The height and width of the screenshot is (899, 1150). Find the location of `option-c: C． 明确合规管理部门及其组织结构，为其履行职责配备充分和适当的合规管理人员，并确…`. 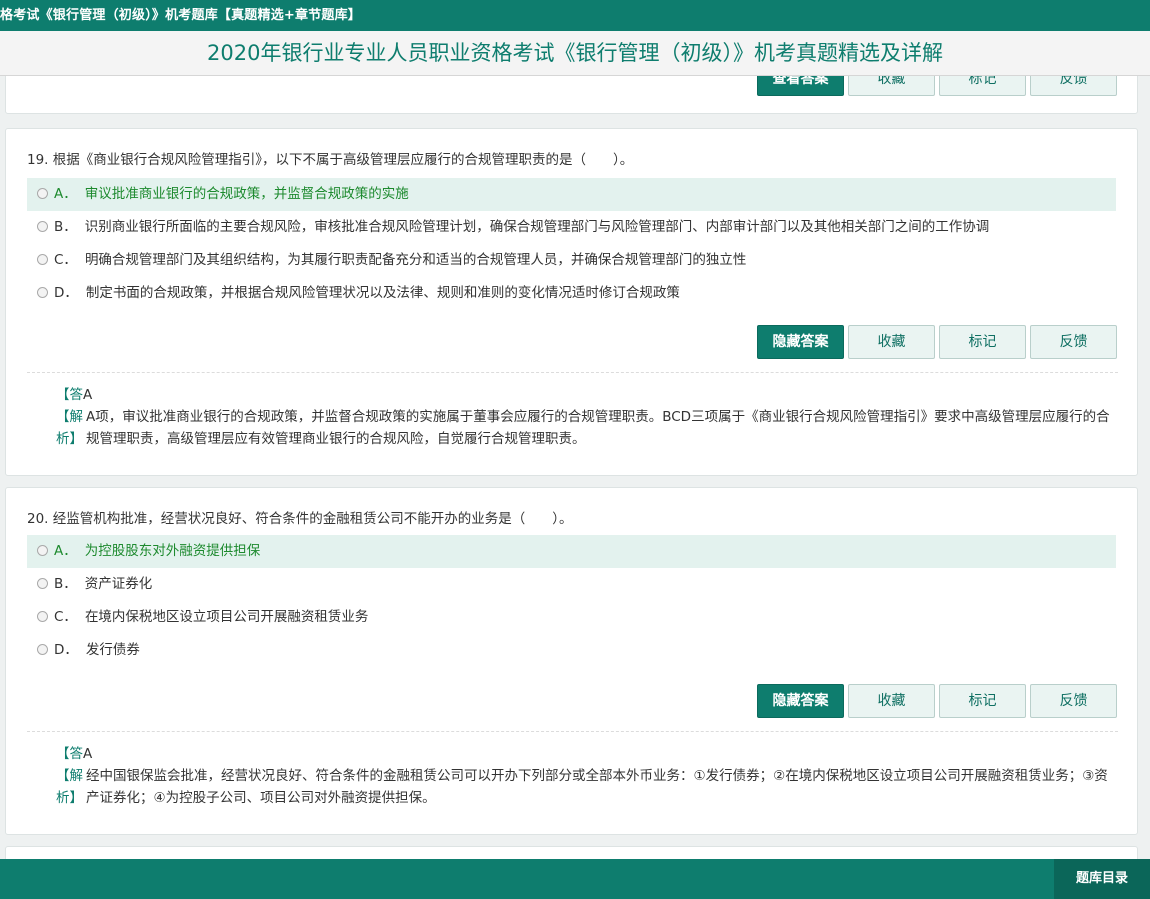

option-c: C． 明确合规管理部门及其组织结构，为其履行职责配备充分和适当的合规管理人员，并确… is located at coordinates (571, 260).